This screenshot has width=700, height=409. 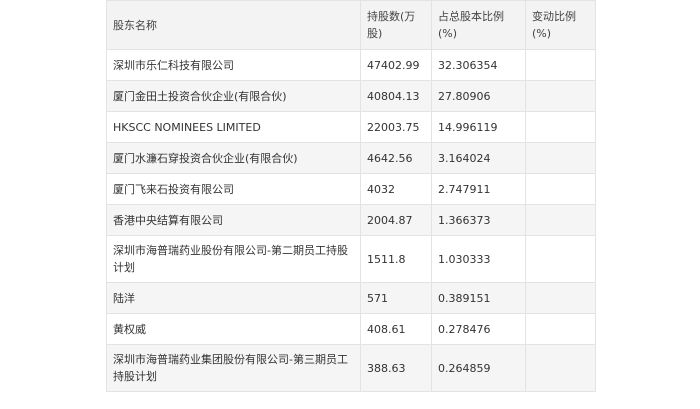 I want to click on table-row: 香港中央结算有限公司 2004.87 1.366373, so click(x=351, y=220).